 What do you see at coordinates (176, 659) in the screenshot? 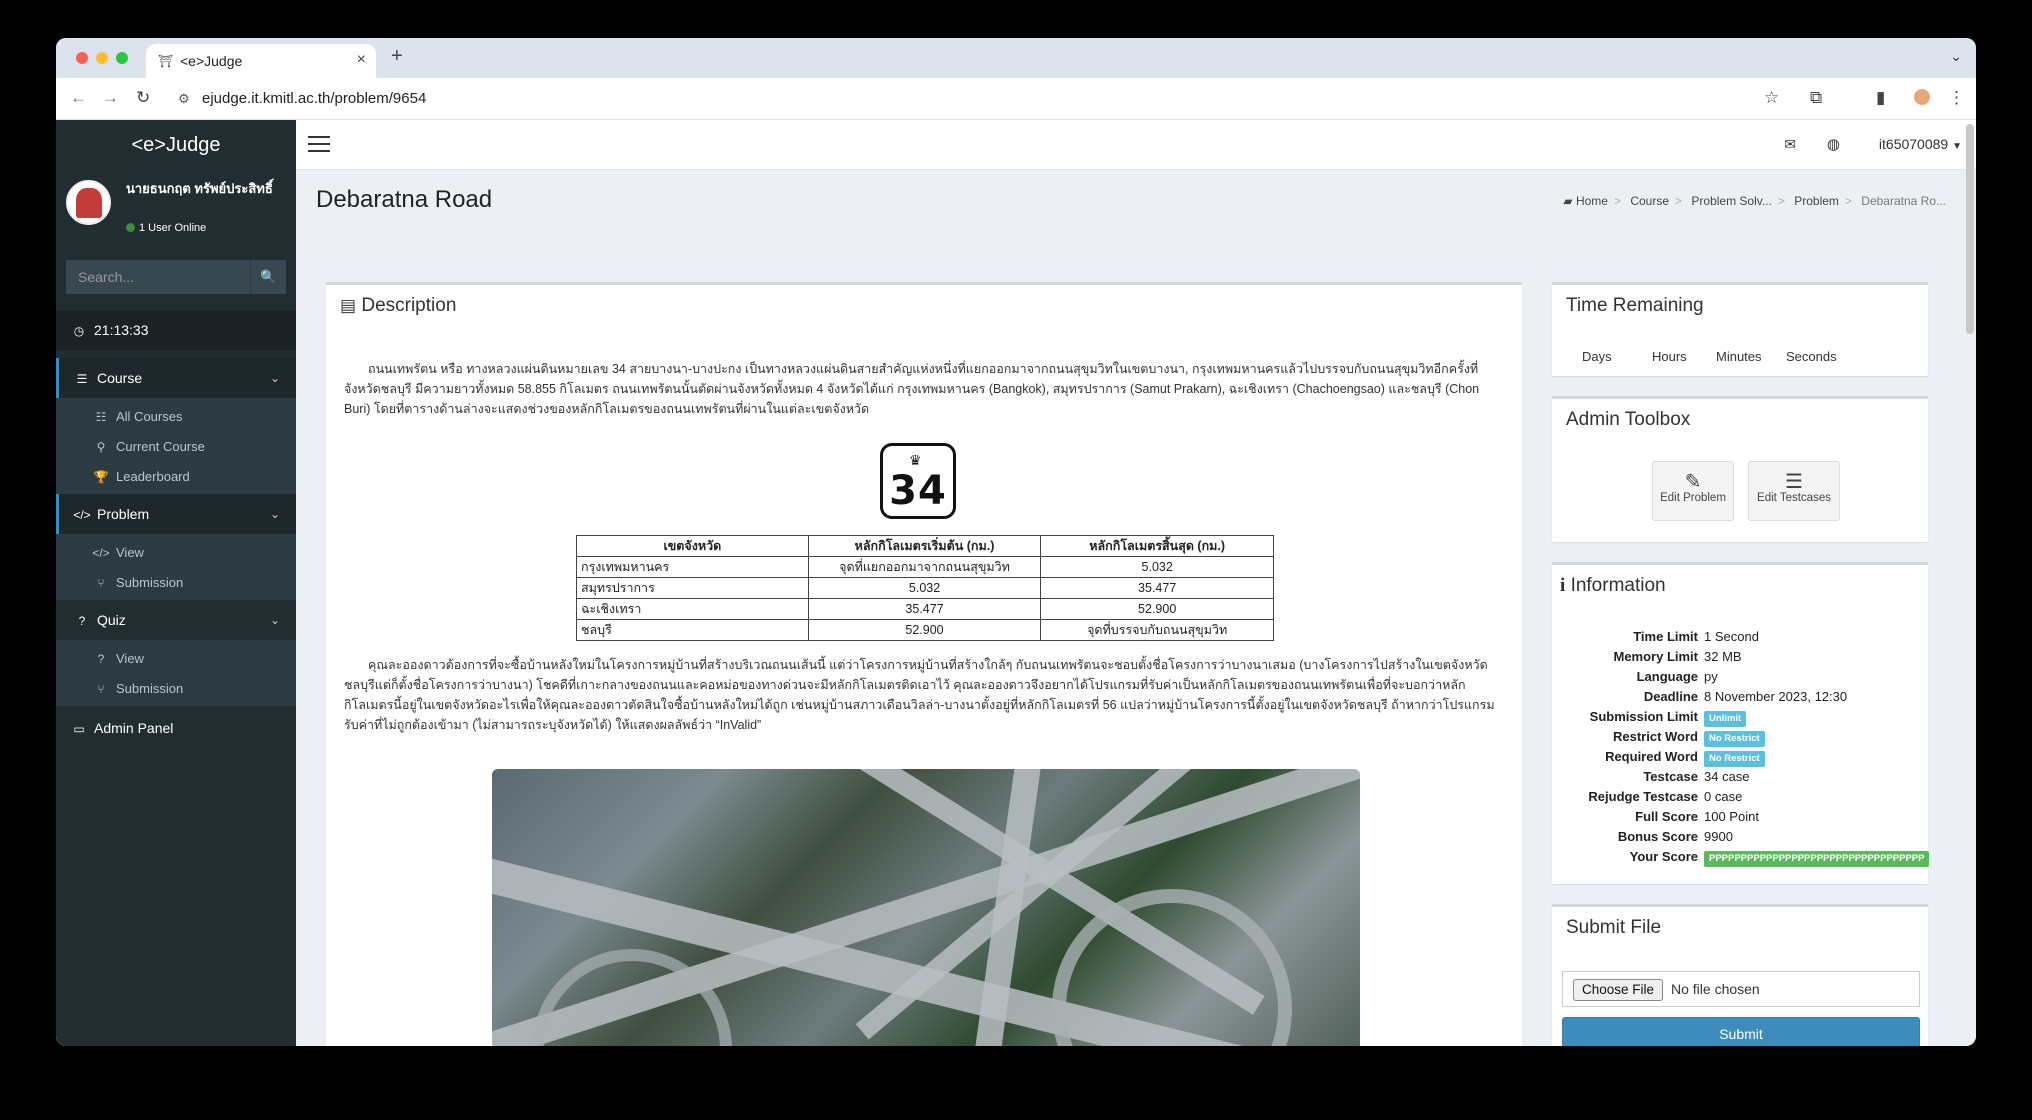
I see `sidebar-item-quiz-view: ? View` at bounding box center [176, 659].